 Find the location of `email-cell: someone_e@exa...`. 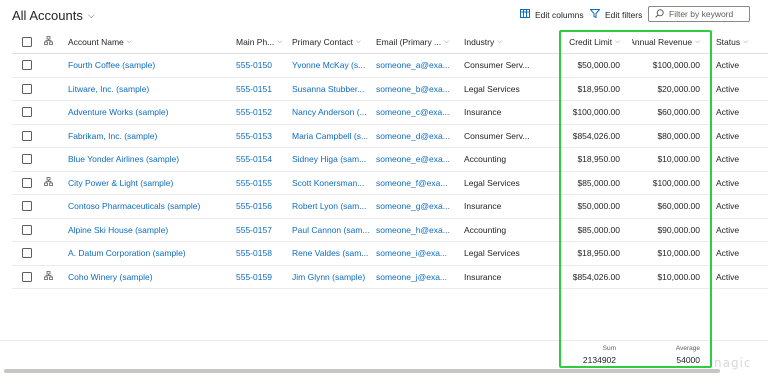

email-cell: someone_e@exa... is located at coordinates (416, 159).